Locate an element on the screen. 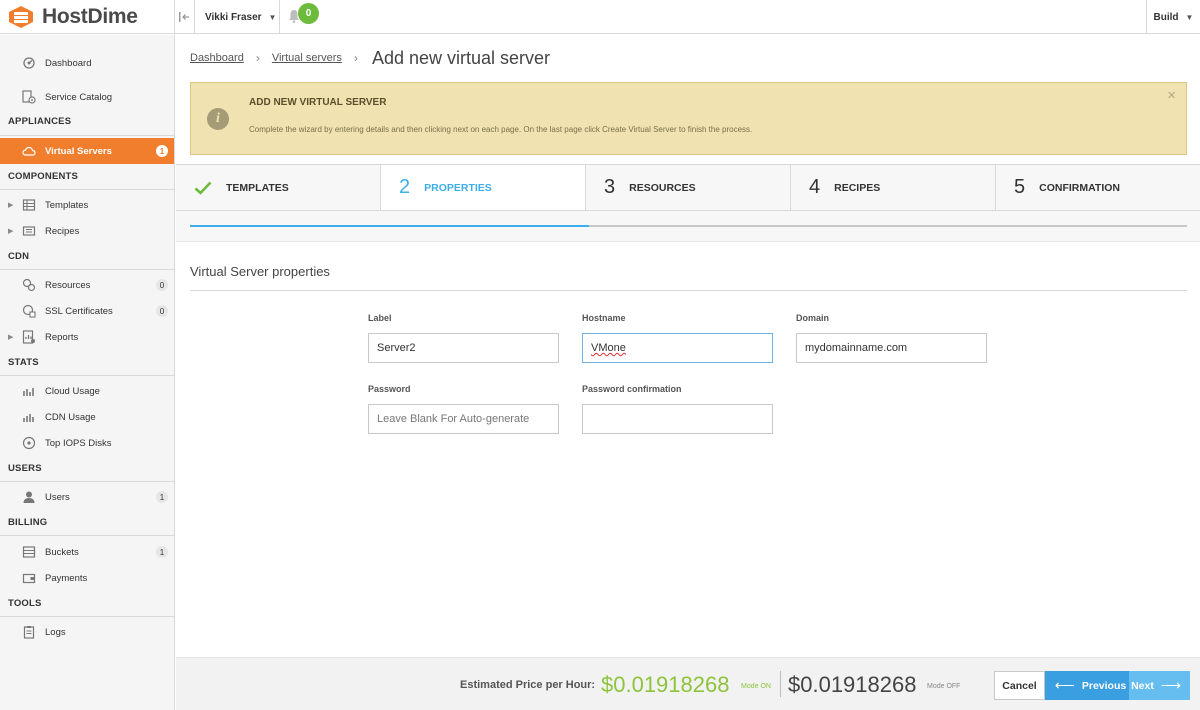 The width and height of the screenshot is (1200, 710). progress-fill is located at coordinates (389, 226).